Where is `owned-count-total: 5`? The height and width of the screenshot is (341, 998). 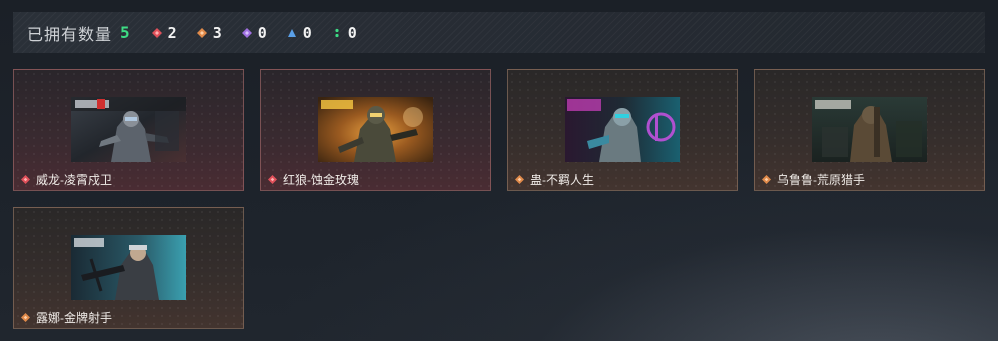
owned-count-total: 5 is located at coordinates (125, 32).